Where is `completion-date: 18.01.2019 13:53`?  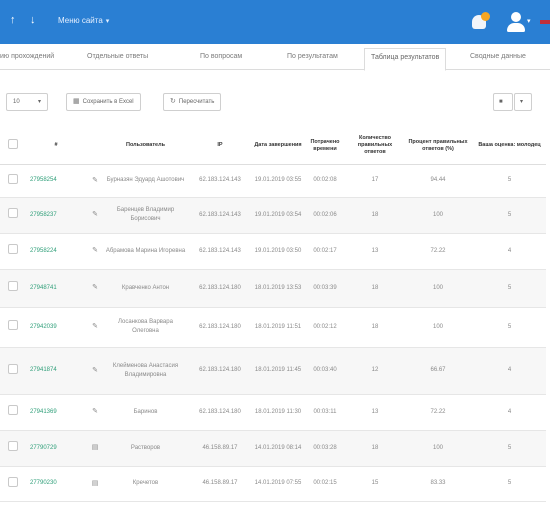
completion-date: 18.01.2019 13:53 is located at coordinates (278, 288).